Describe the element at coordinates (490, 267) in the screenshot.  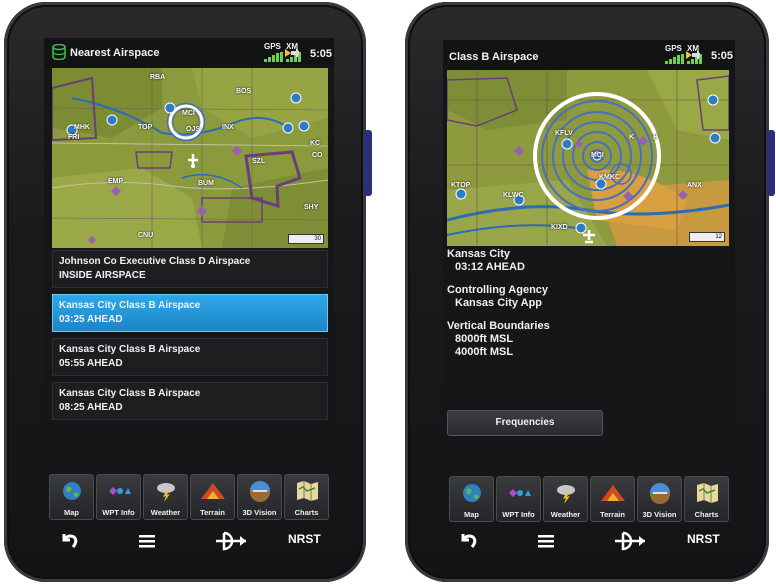
I see `airspace-eta: 03:12 AHEAD` at that location.